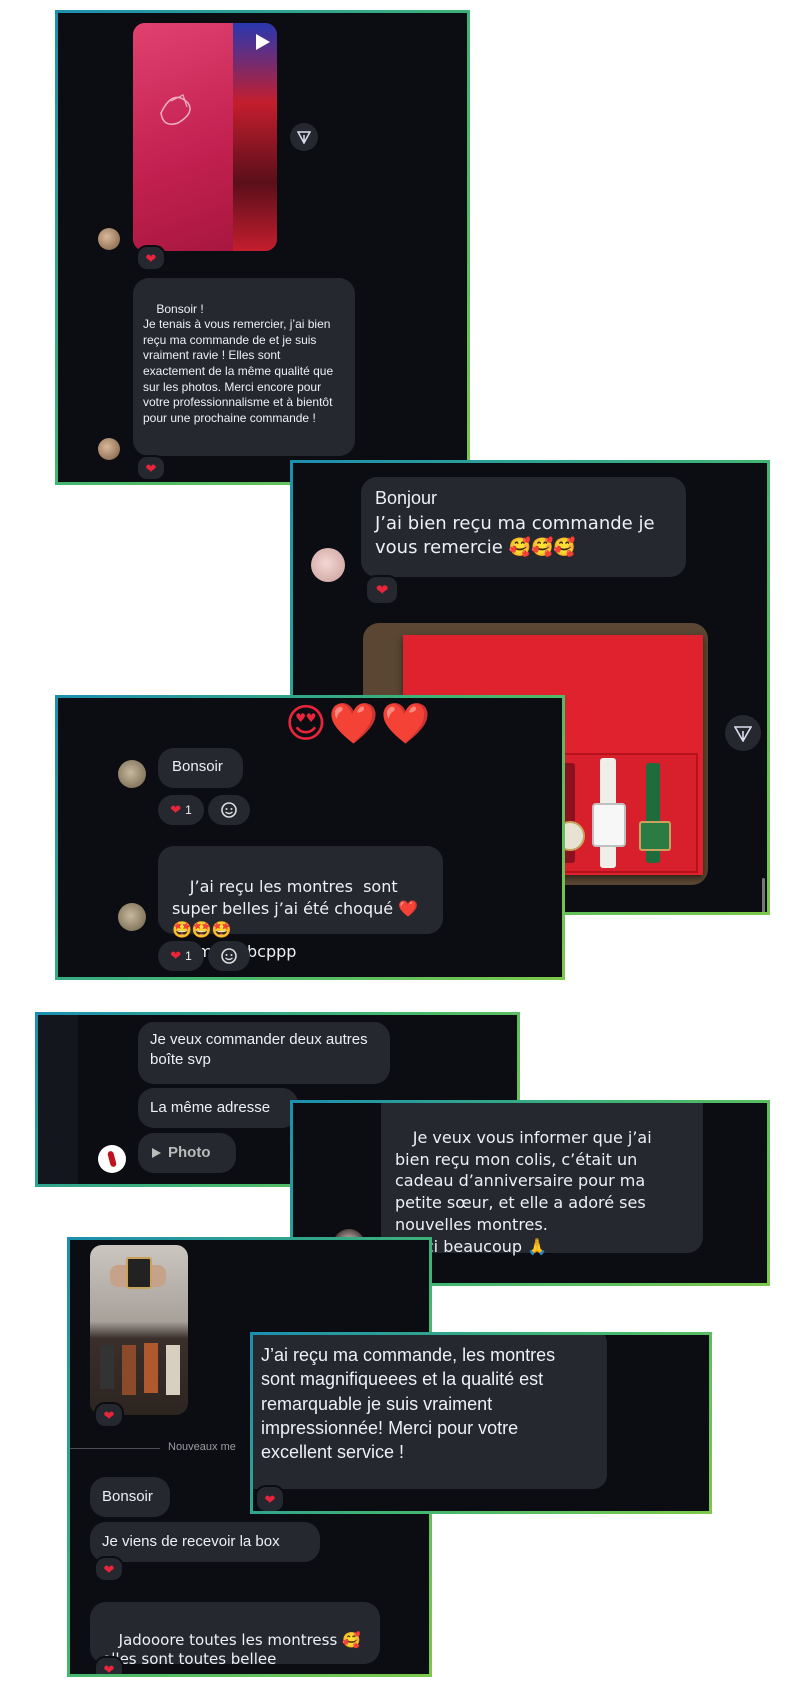 The image size is (800, 1689). I want to click on shared-photo-watches, so click(139, 1330).